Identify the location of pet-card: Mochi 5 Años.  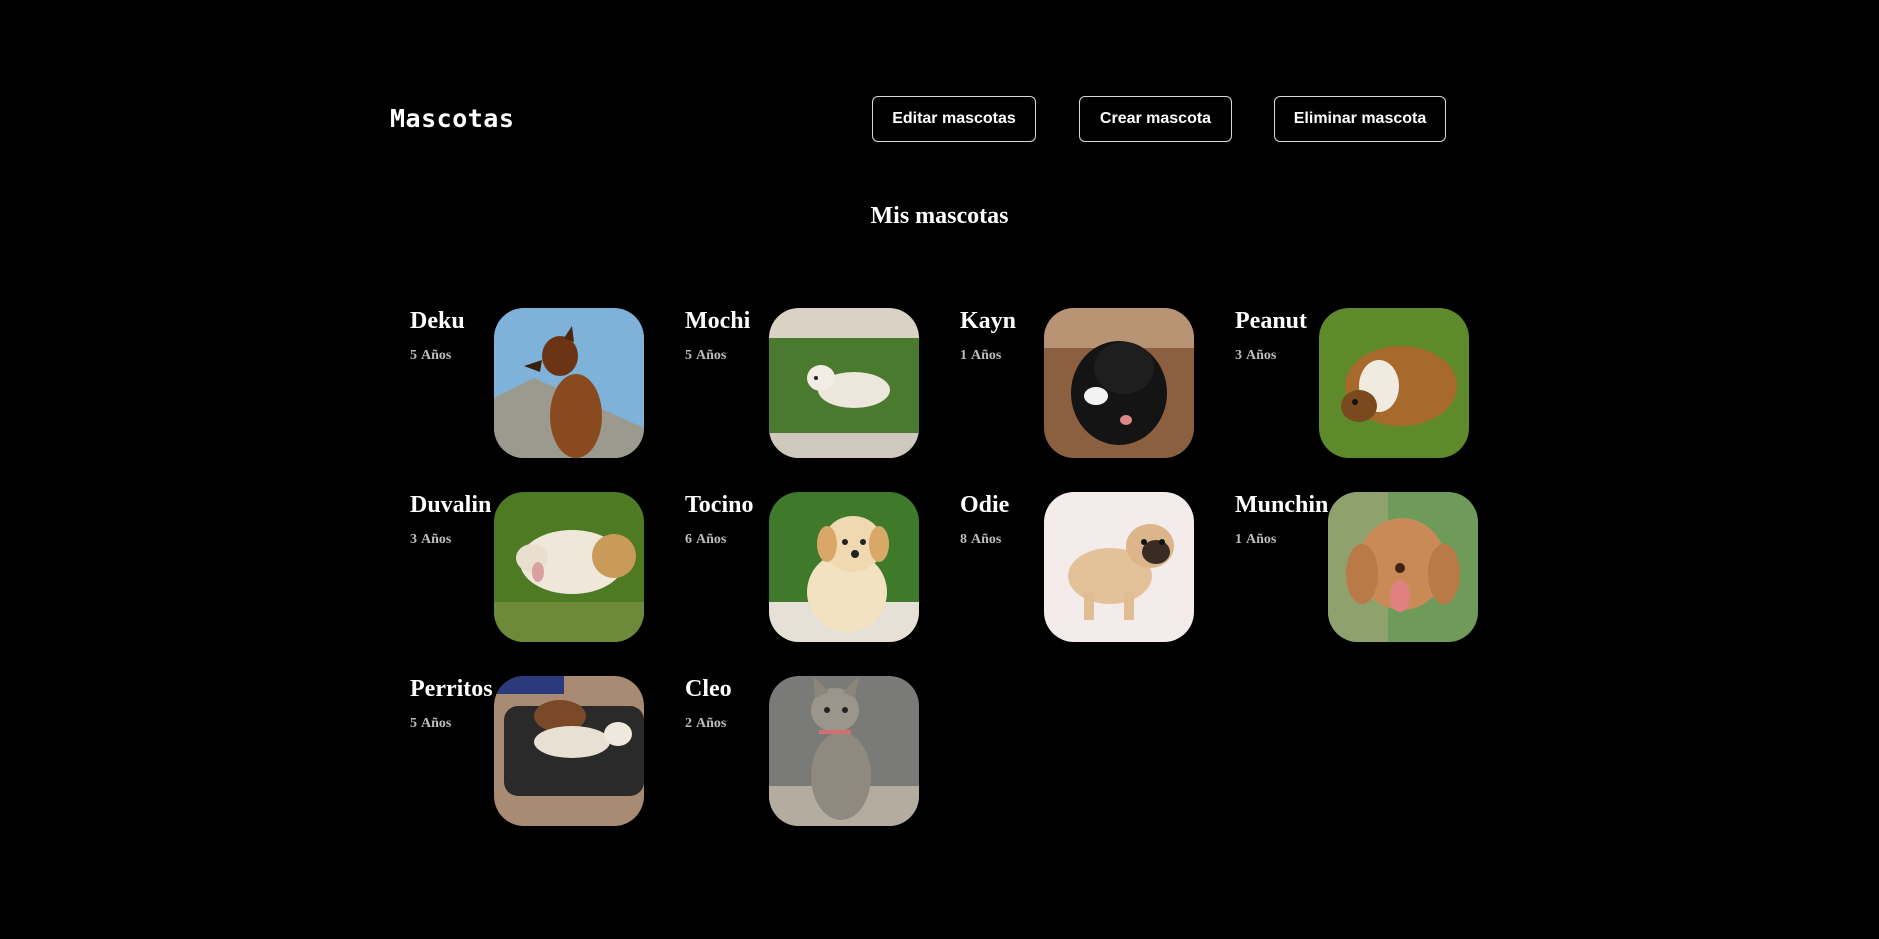
(815, 384).